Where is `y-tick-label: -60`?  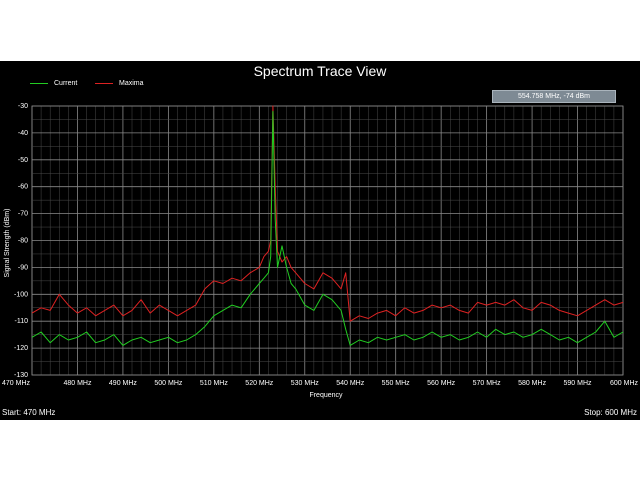 y-tick-label: -60 is located at coordinates (23, 187).